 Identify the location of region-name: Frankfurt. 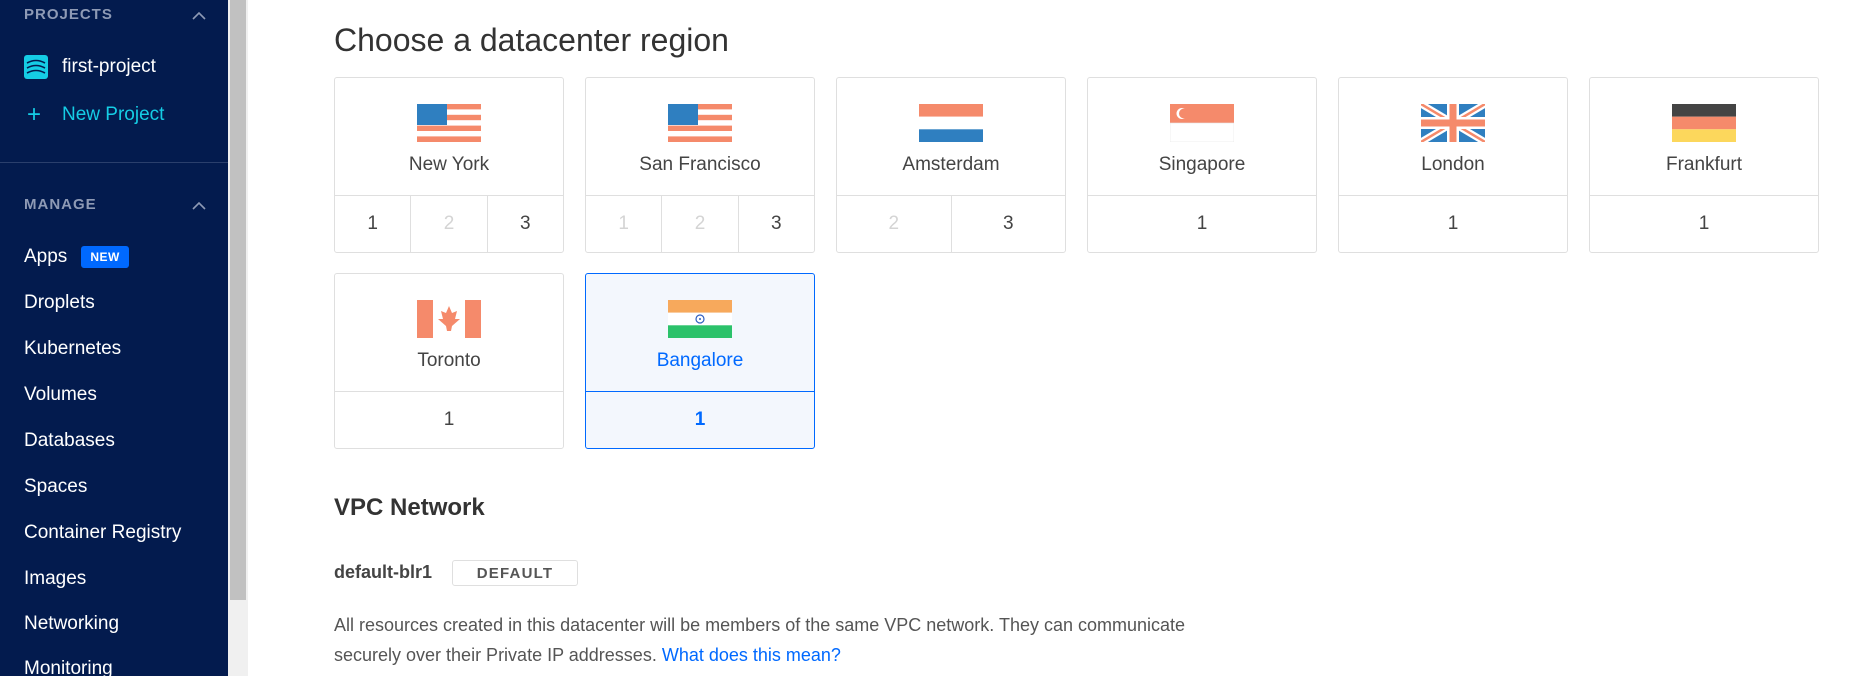
(1704, 164).